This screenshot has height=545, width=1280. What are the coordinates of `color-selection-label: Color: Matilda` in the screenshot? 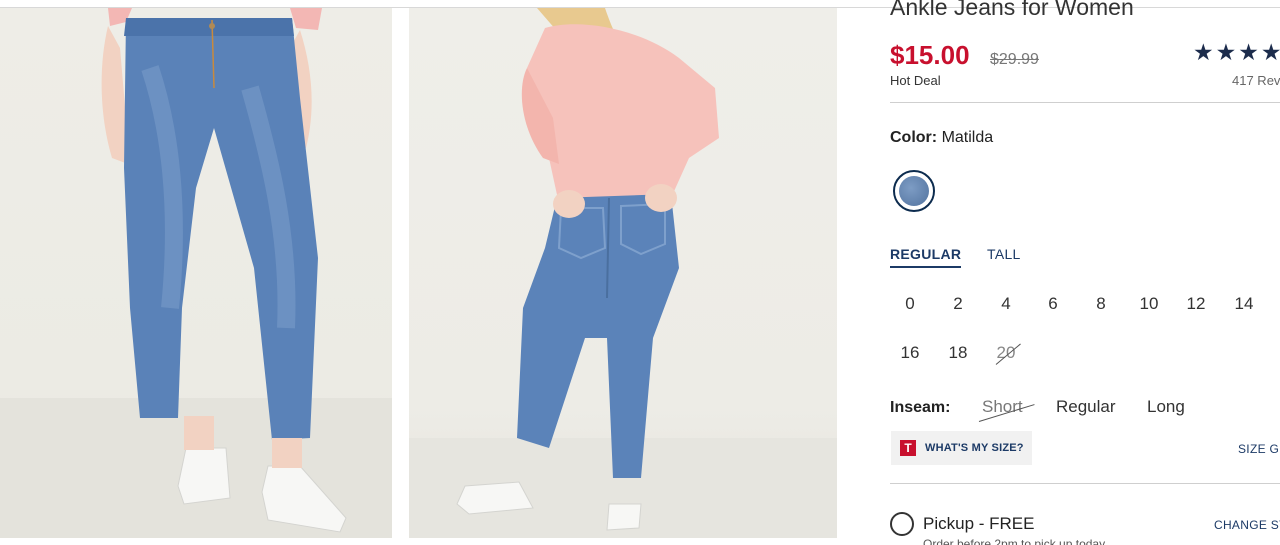 It's located at (941, 138).